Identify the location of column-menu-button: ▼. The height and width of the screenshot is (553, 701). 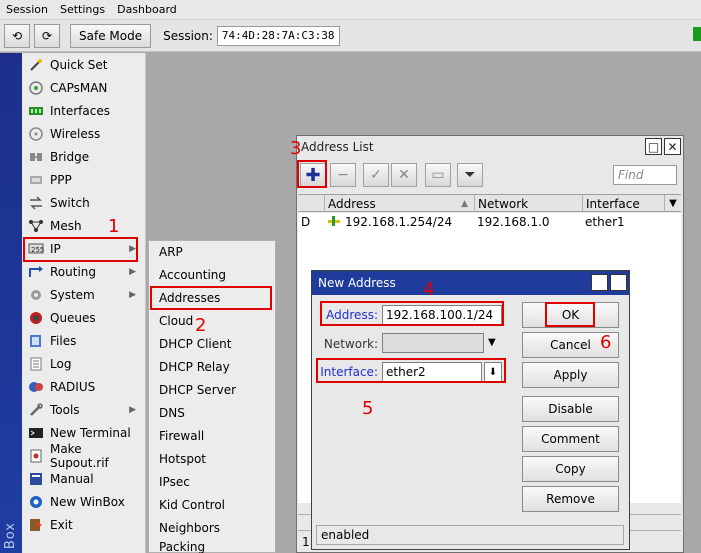
(672, 203).